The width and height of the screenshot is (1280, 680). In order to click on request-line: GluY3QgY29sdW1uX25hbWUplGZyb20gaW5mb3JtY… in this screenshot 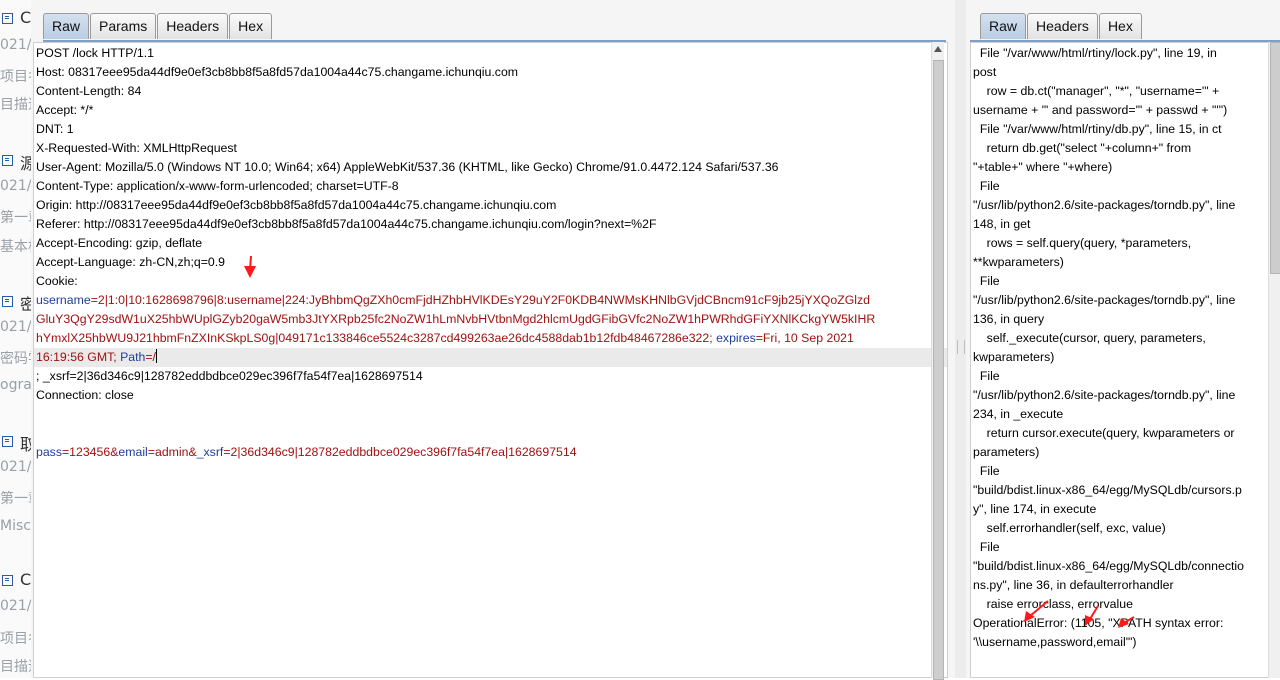, I will do `click(455, 319)`.